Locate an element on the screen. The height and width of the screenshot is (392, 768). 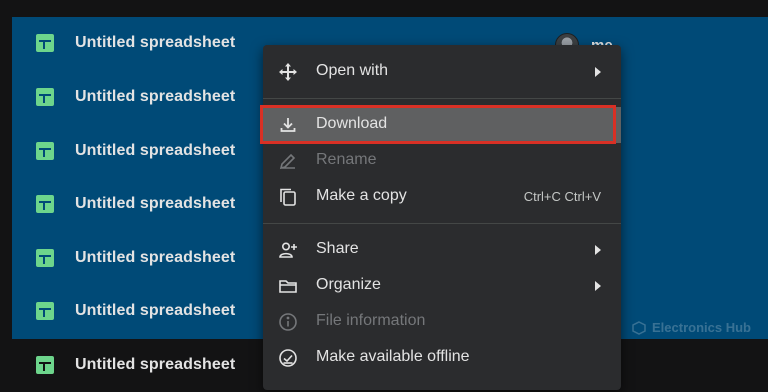
menu-label: Make available offline is located at coordinates (393, 356).